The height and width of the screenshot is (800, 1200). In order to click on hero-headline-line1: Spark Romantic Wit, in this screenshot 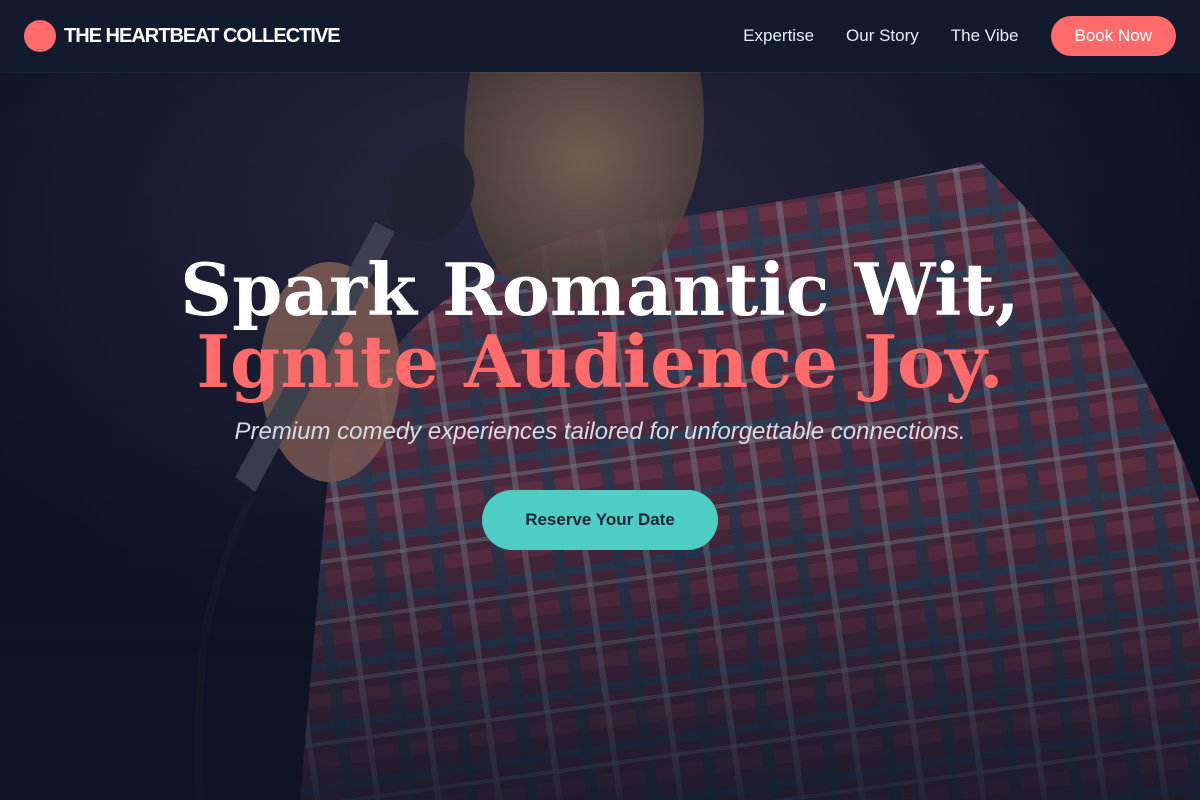, I will do `click(600, 289)`.